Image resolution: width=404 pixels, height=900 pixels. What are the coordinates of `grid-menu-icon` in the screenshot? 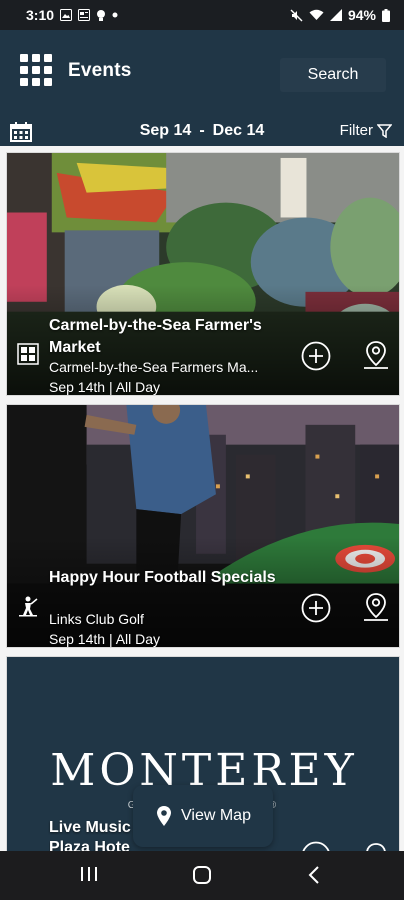 It's located at (36, 70).